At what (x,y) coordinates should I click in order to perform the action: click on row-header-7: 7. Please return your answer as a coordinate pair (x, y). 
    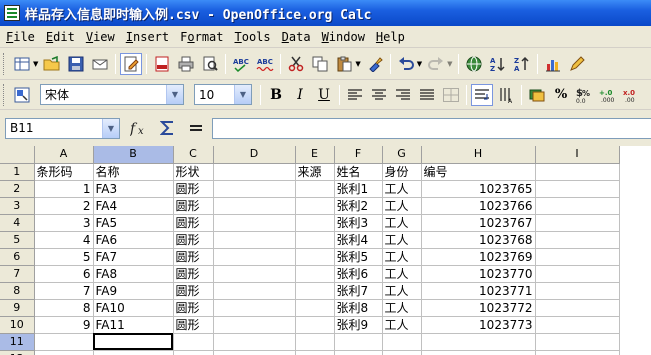
    Looking at the image, I should click on (17, 274).